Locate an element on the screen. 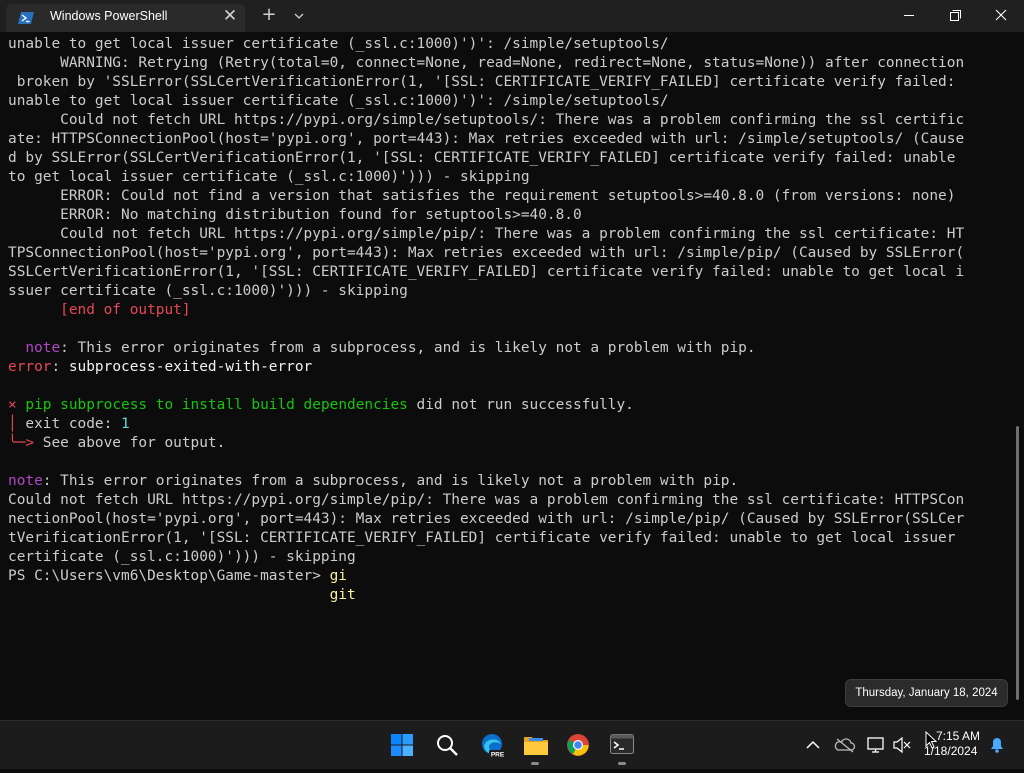 This screenshot has width=1024, height=773. terminal-text-segment: error is located at coordinates (30, 367).